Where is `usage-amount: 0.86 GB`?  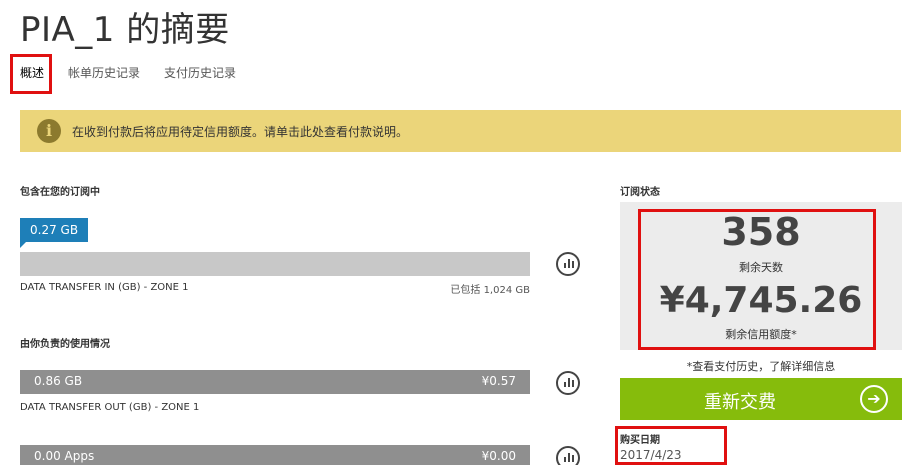 usage-amount: 0.86 GB is located at coordinates (58, 381).